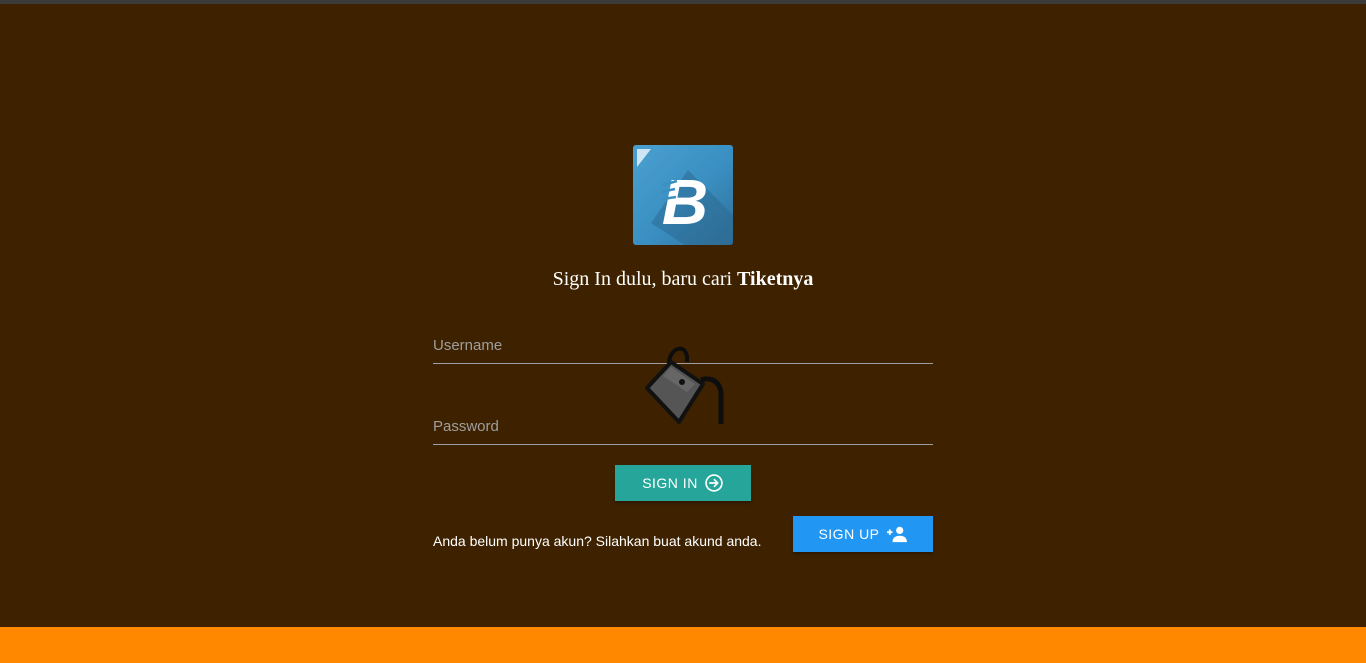 This screenshot has width=1366, height=663. I want to click on footer-bar, so click(683, 645).